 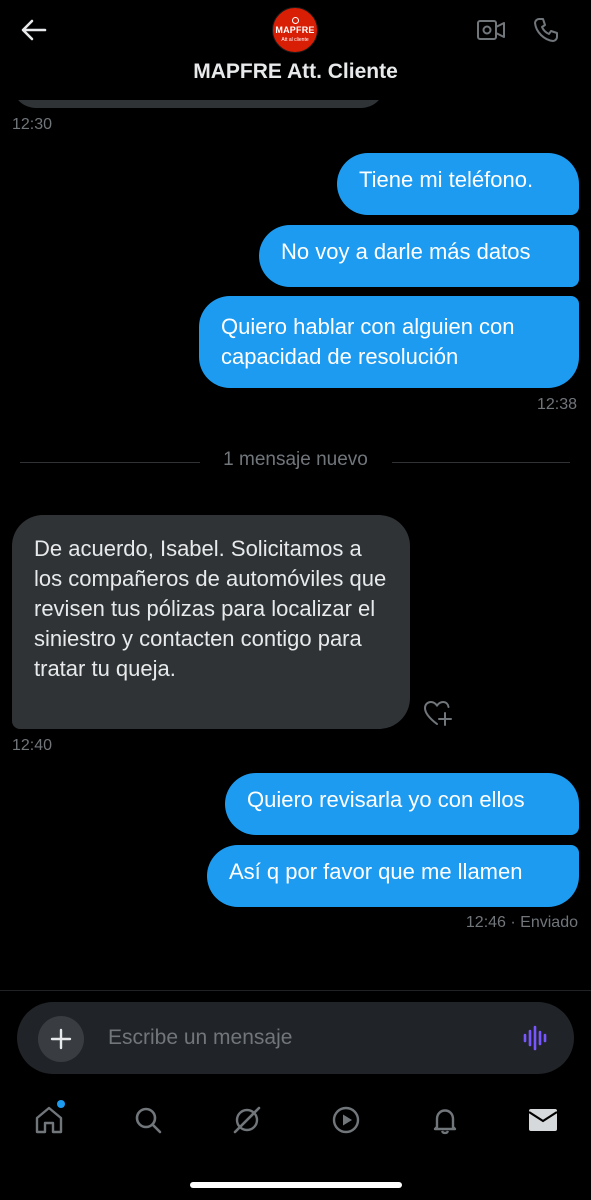 I want to click on message-text: Quiero revisarla yo con ellos, so click(x=386, y=799).